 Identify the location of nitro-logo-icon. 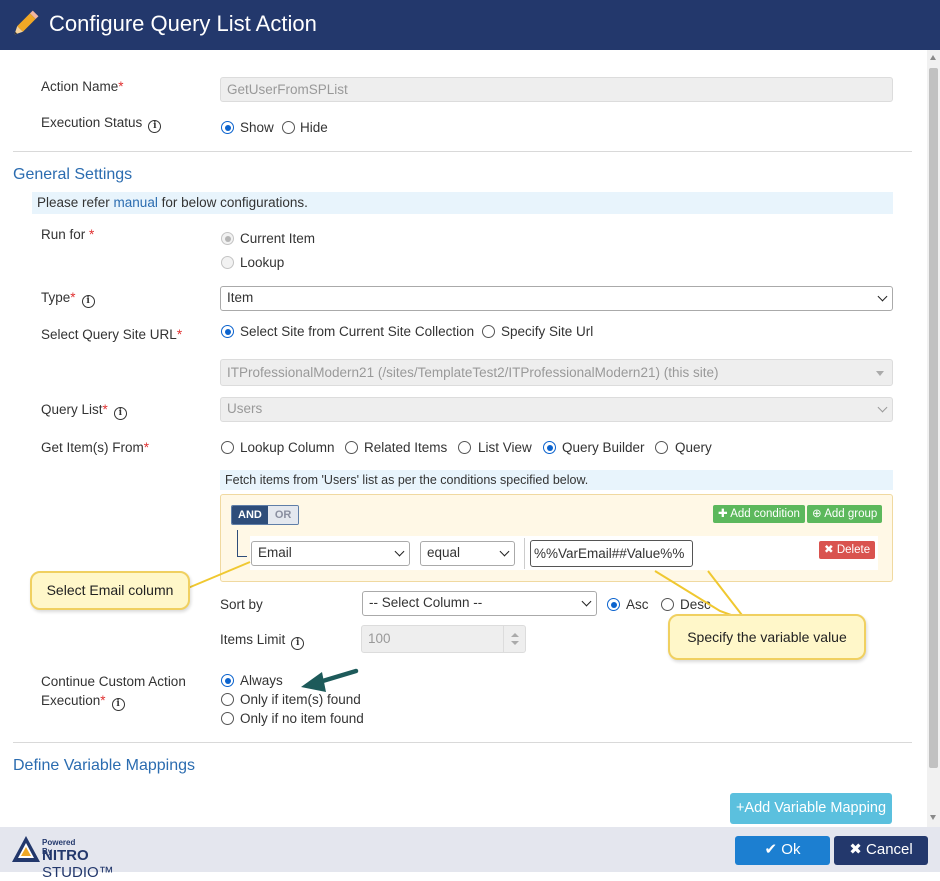
(26, 849).